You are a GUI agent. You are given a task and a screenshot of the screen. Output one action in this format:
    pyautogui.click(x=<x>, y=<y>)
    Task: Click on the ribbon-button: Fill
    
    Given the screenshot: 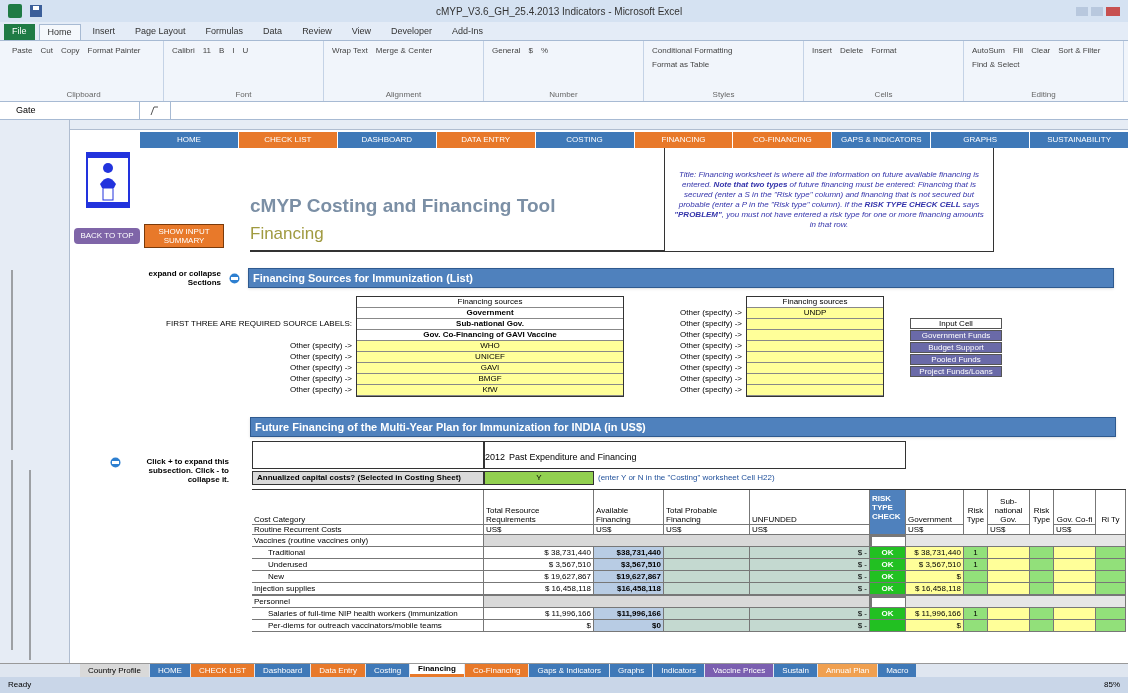 What is the action you would take?
    pyautogui.click(x=1018, y=51)
    